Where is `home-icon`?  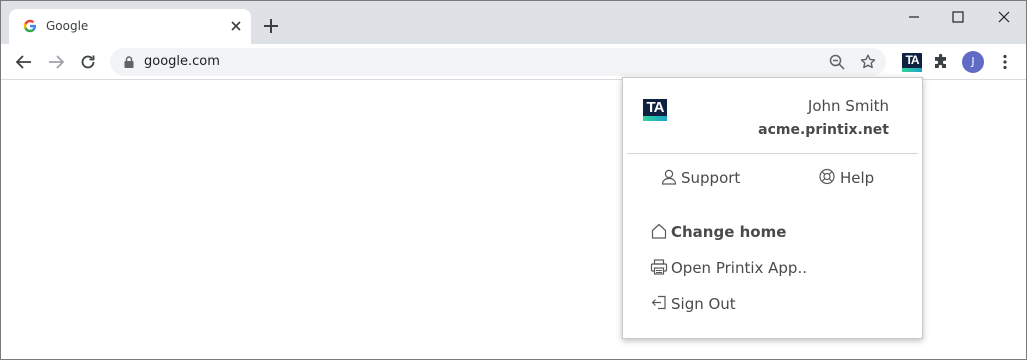
home-icon is located at coordinates (659, 231).